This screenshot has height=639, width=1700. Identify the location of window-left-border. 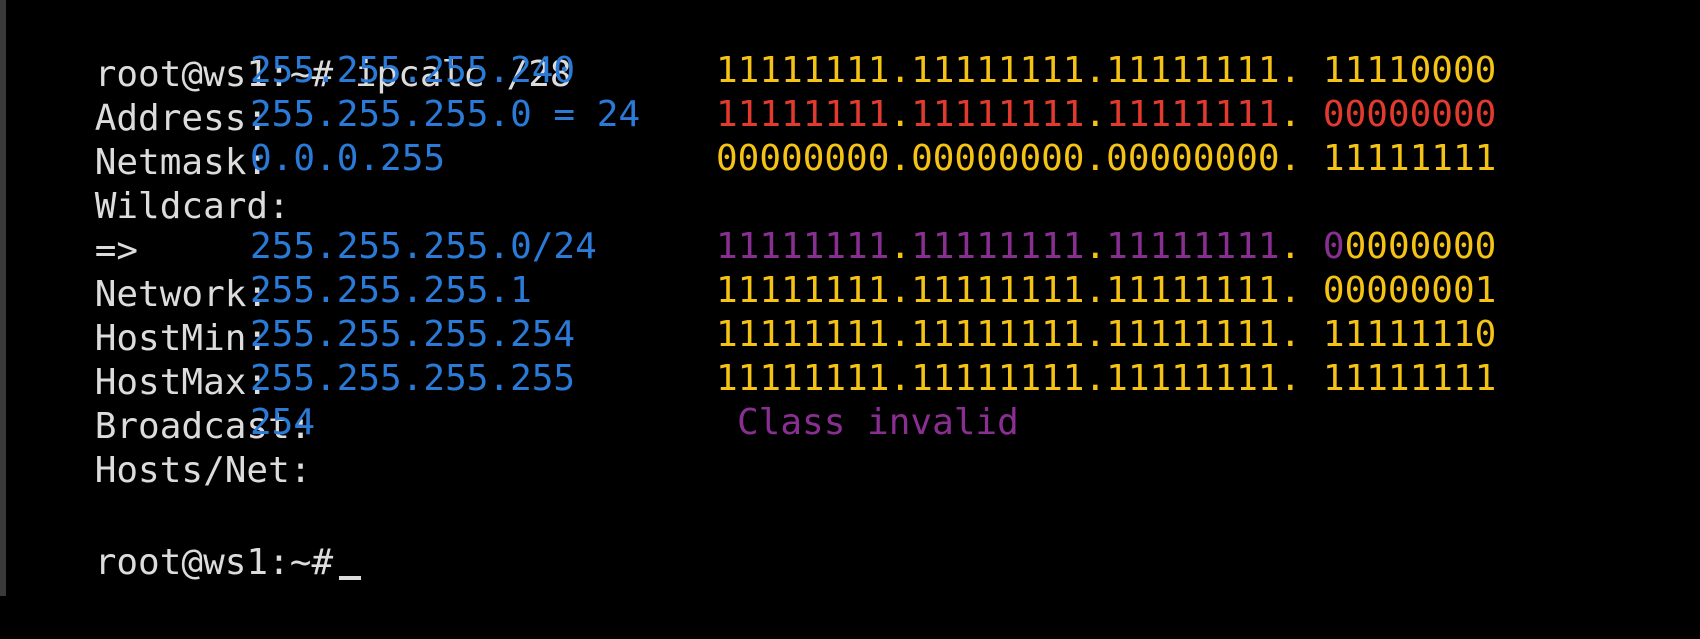
(3, 298).